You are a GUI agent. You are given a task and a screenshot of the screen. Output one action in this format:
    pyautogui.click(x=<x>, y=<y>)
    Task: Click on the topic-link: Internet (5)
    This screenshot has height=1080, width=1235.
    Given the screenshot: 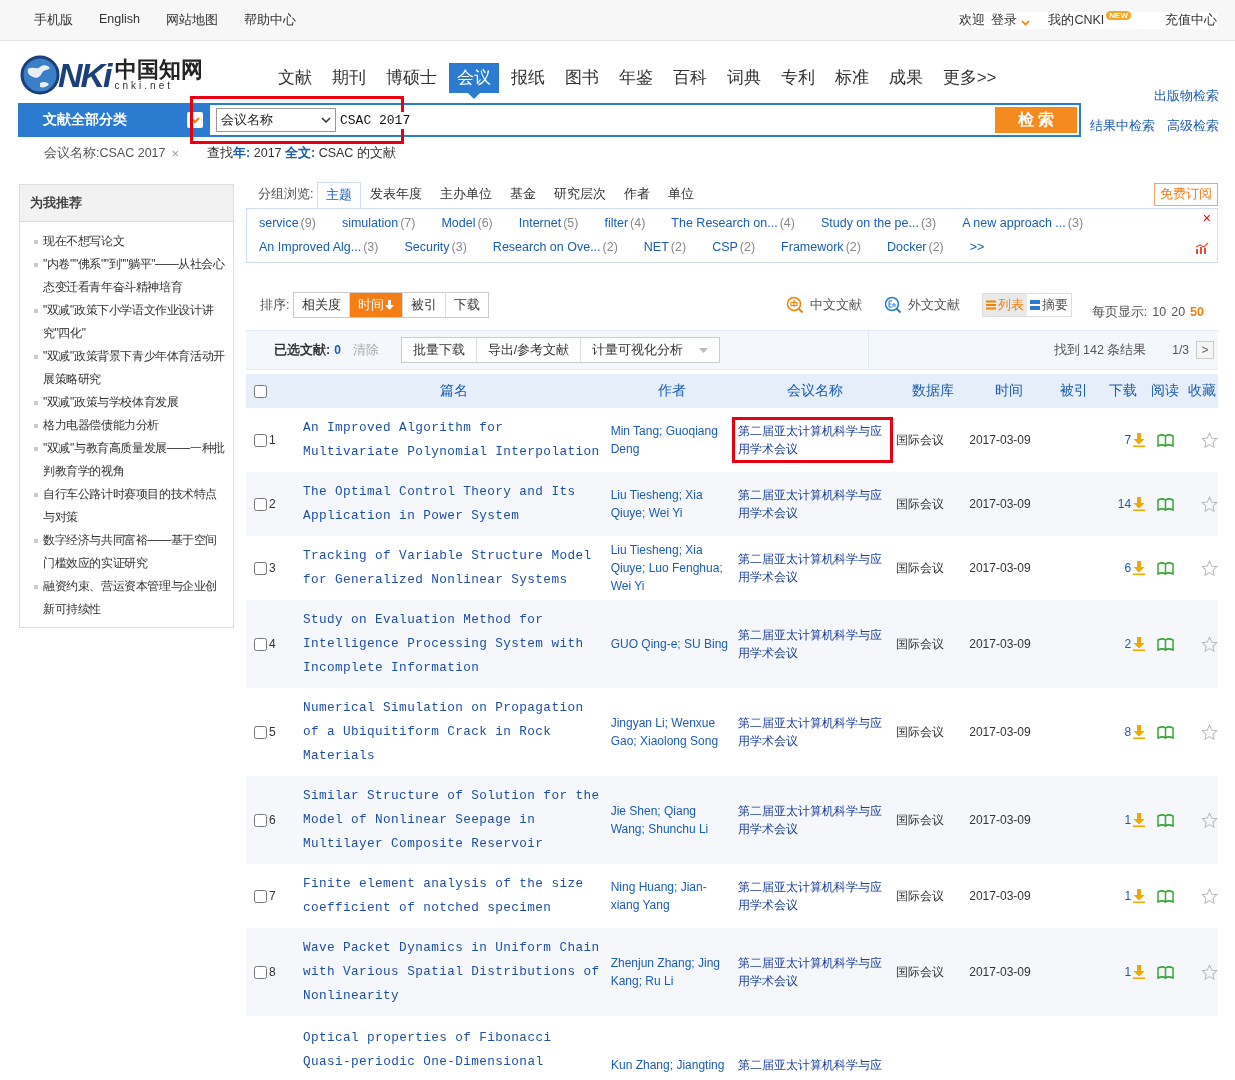 What is the action you would take?
    pyautogui.click(x=548, y=223)
    